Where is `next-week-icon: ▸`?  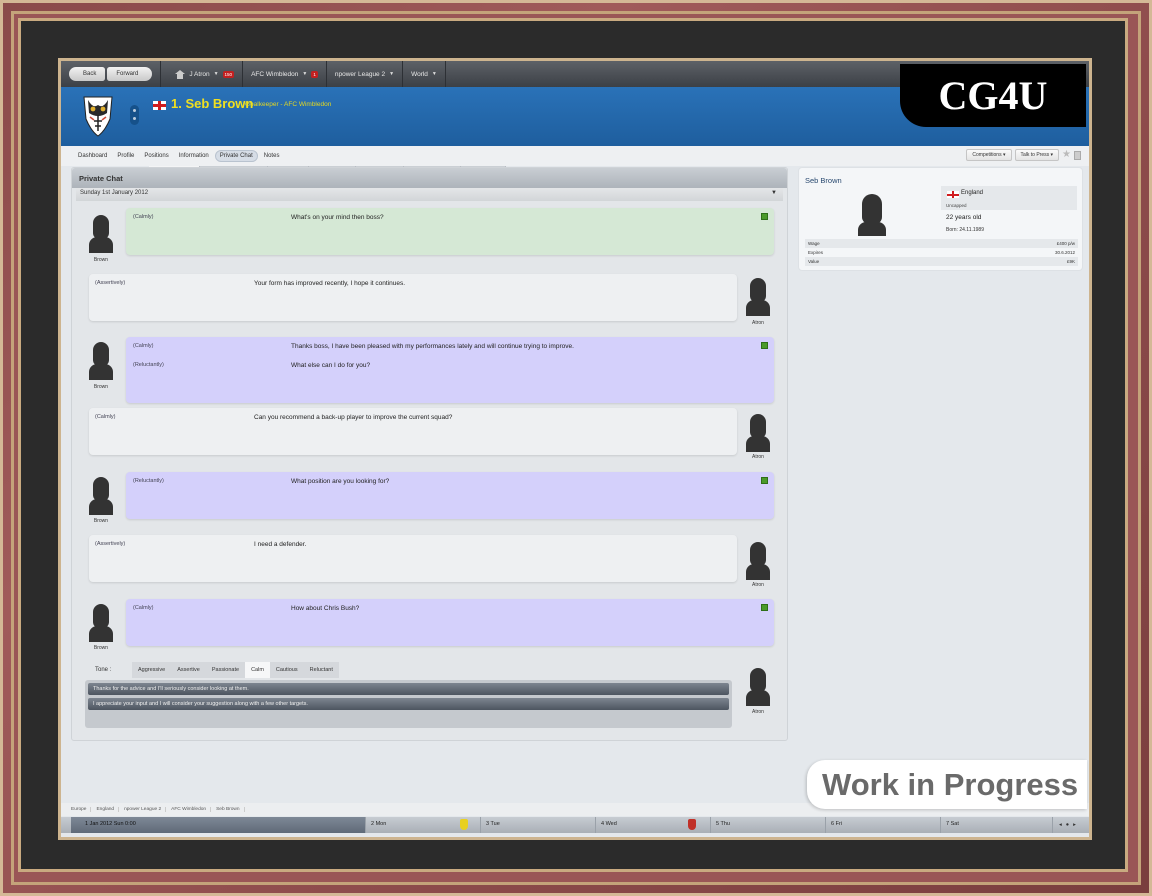
next-week-icon: ▸ is located at coordinates (1074, 825).